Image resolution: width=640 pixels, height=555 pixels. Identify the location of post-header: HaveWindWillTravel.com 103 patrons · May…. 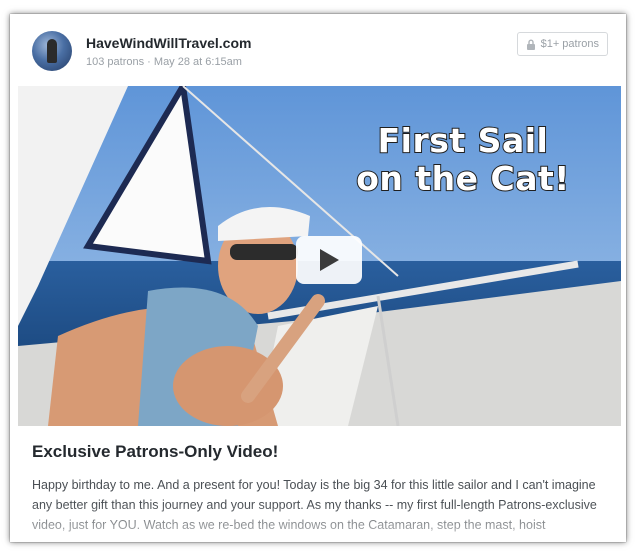
(318, 50).